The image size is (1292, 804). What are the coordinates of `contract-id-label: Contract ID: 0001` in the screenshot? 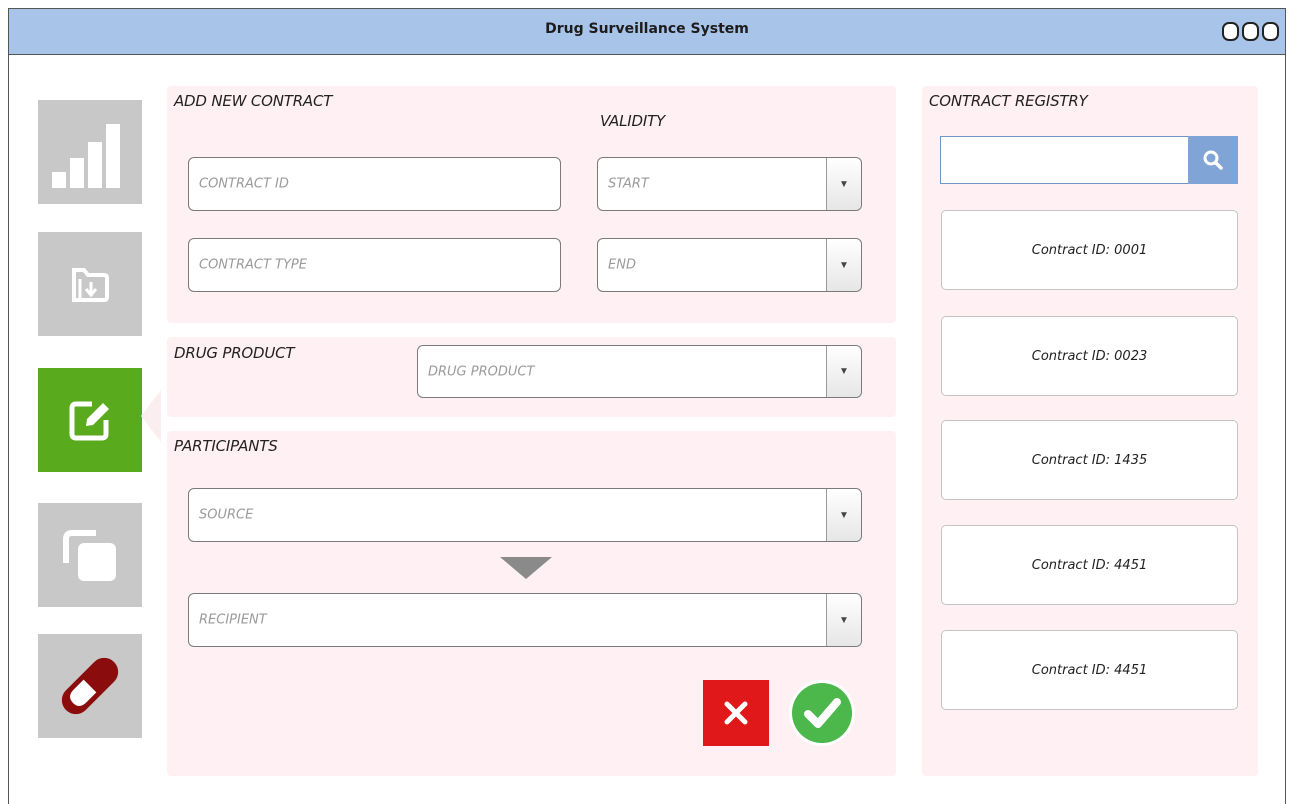 It's located at (1089, 250).